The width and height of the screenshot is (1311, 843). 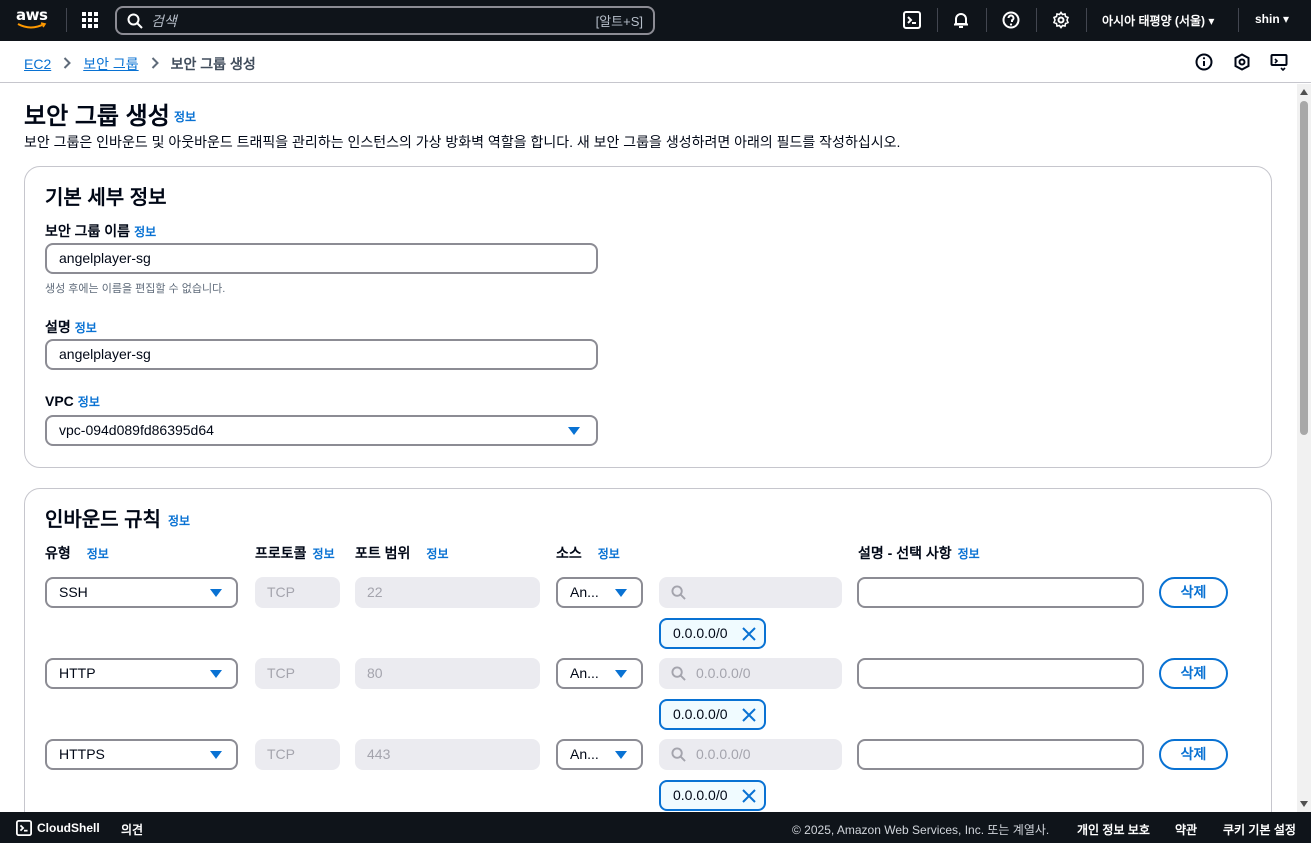 I want to click on rule-cidr-search, so click(x=750, y=592).